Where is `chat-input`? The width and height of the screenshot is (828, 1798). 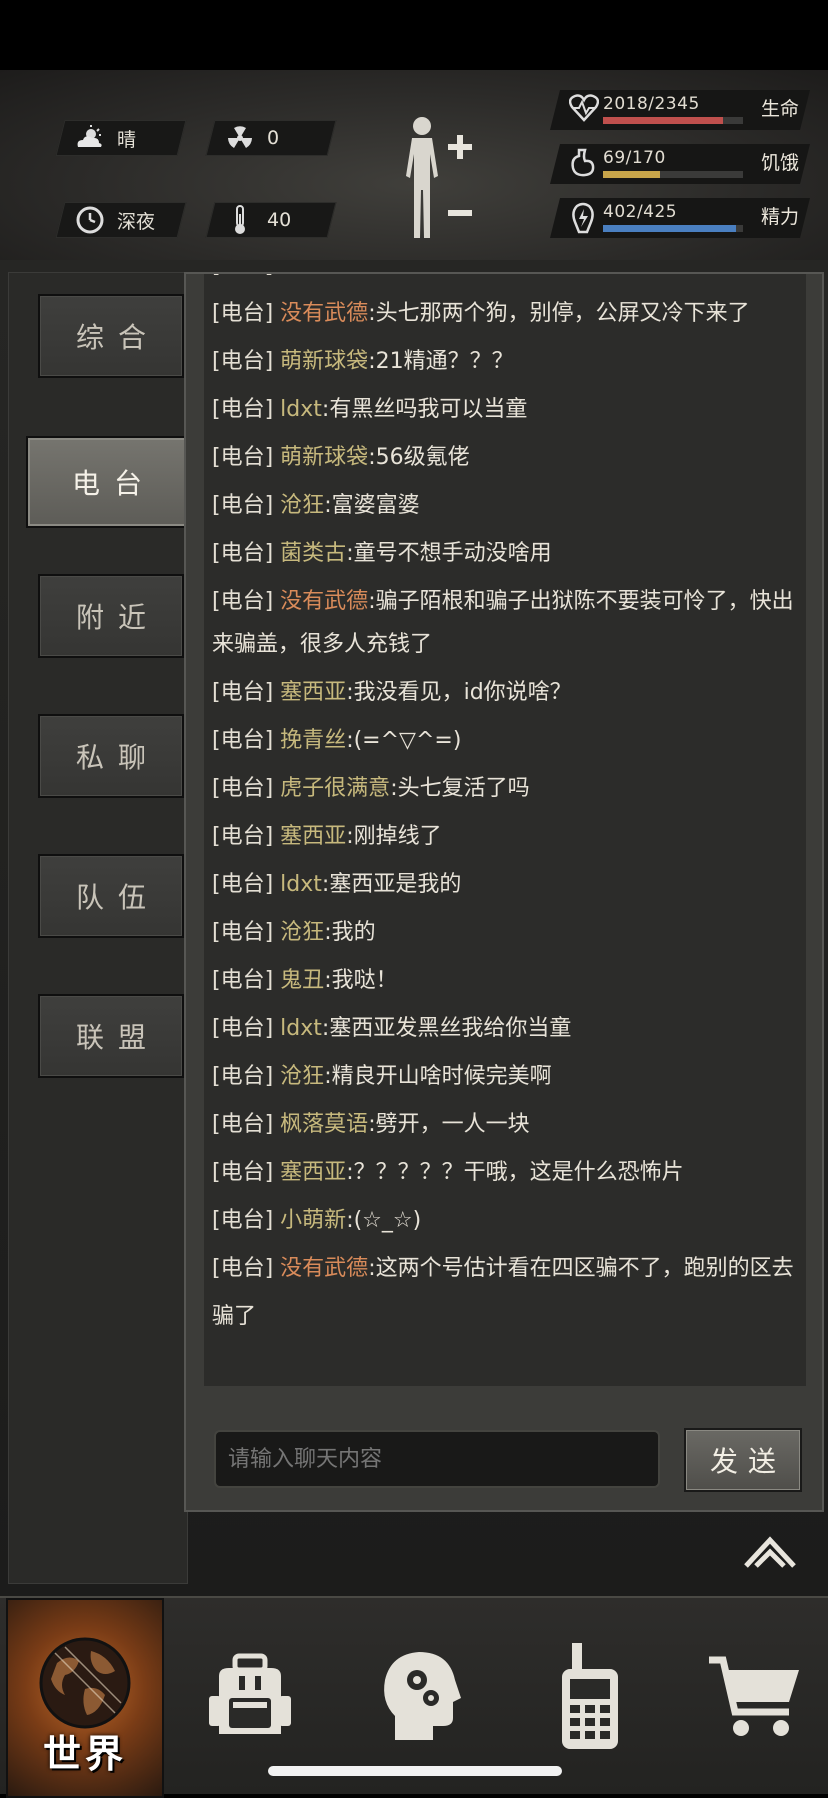
chat-input is located at coordinates (437, 1459).